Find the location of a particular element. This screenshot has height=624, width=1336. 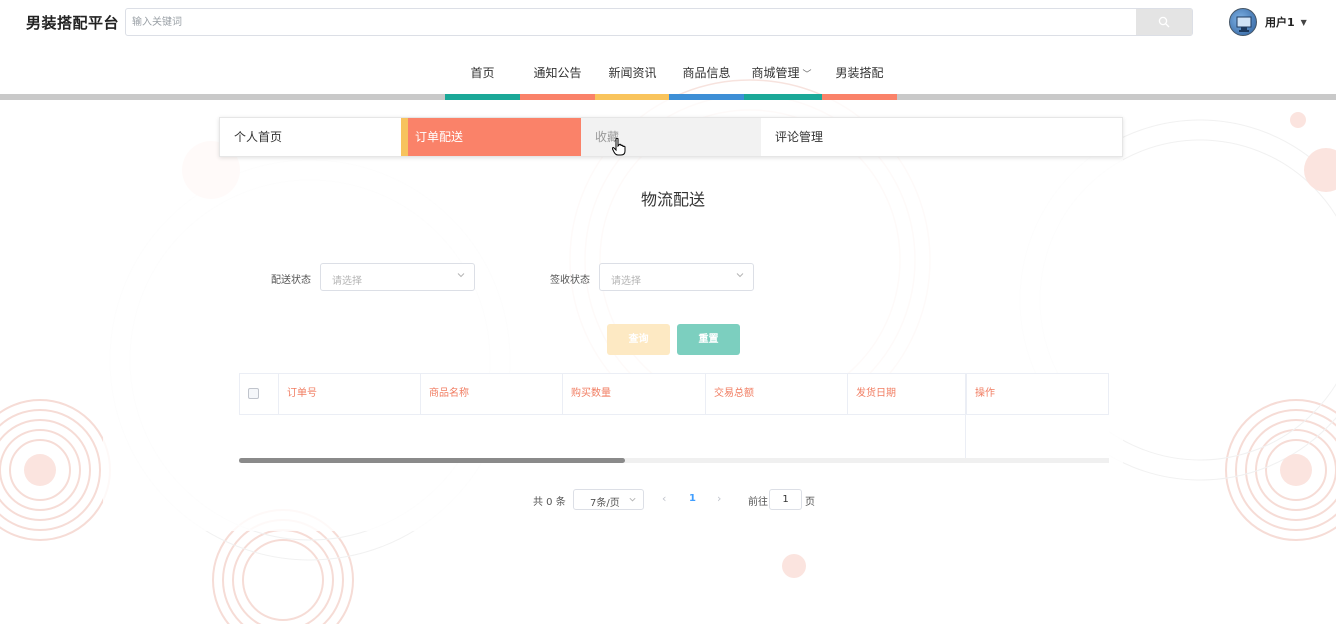

column-total-amount: 交易总额 is located at coordinates (777, 394).